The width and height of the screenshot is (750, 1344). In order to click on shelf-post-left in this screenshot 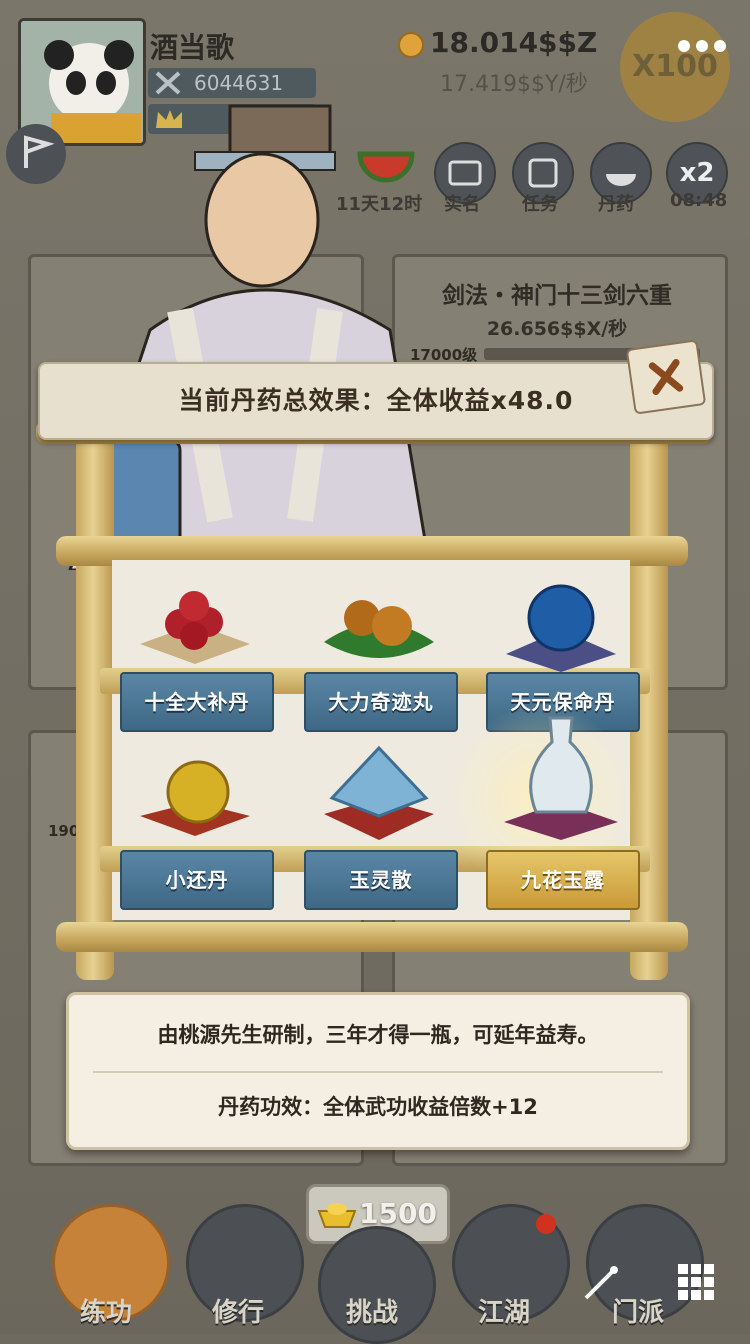, I will do `click(95, 705)`.